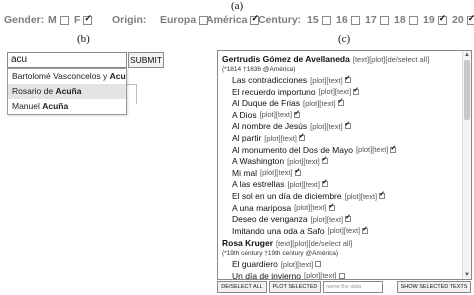 The width and height of the screenshot is (474, 295). Describe the element at coordinates (248, 243) in the screenshot. I see `author-name: Rosa Kruger` at that location.